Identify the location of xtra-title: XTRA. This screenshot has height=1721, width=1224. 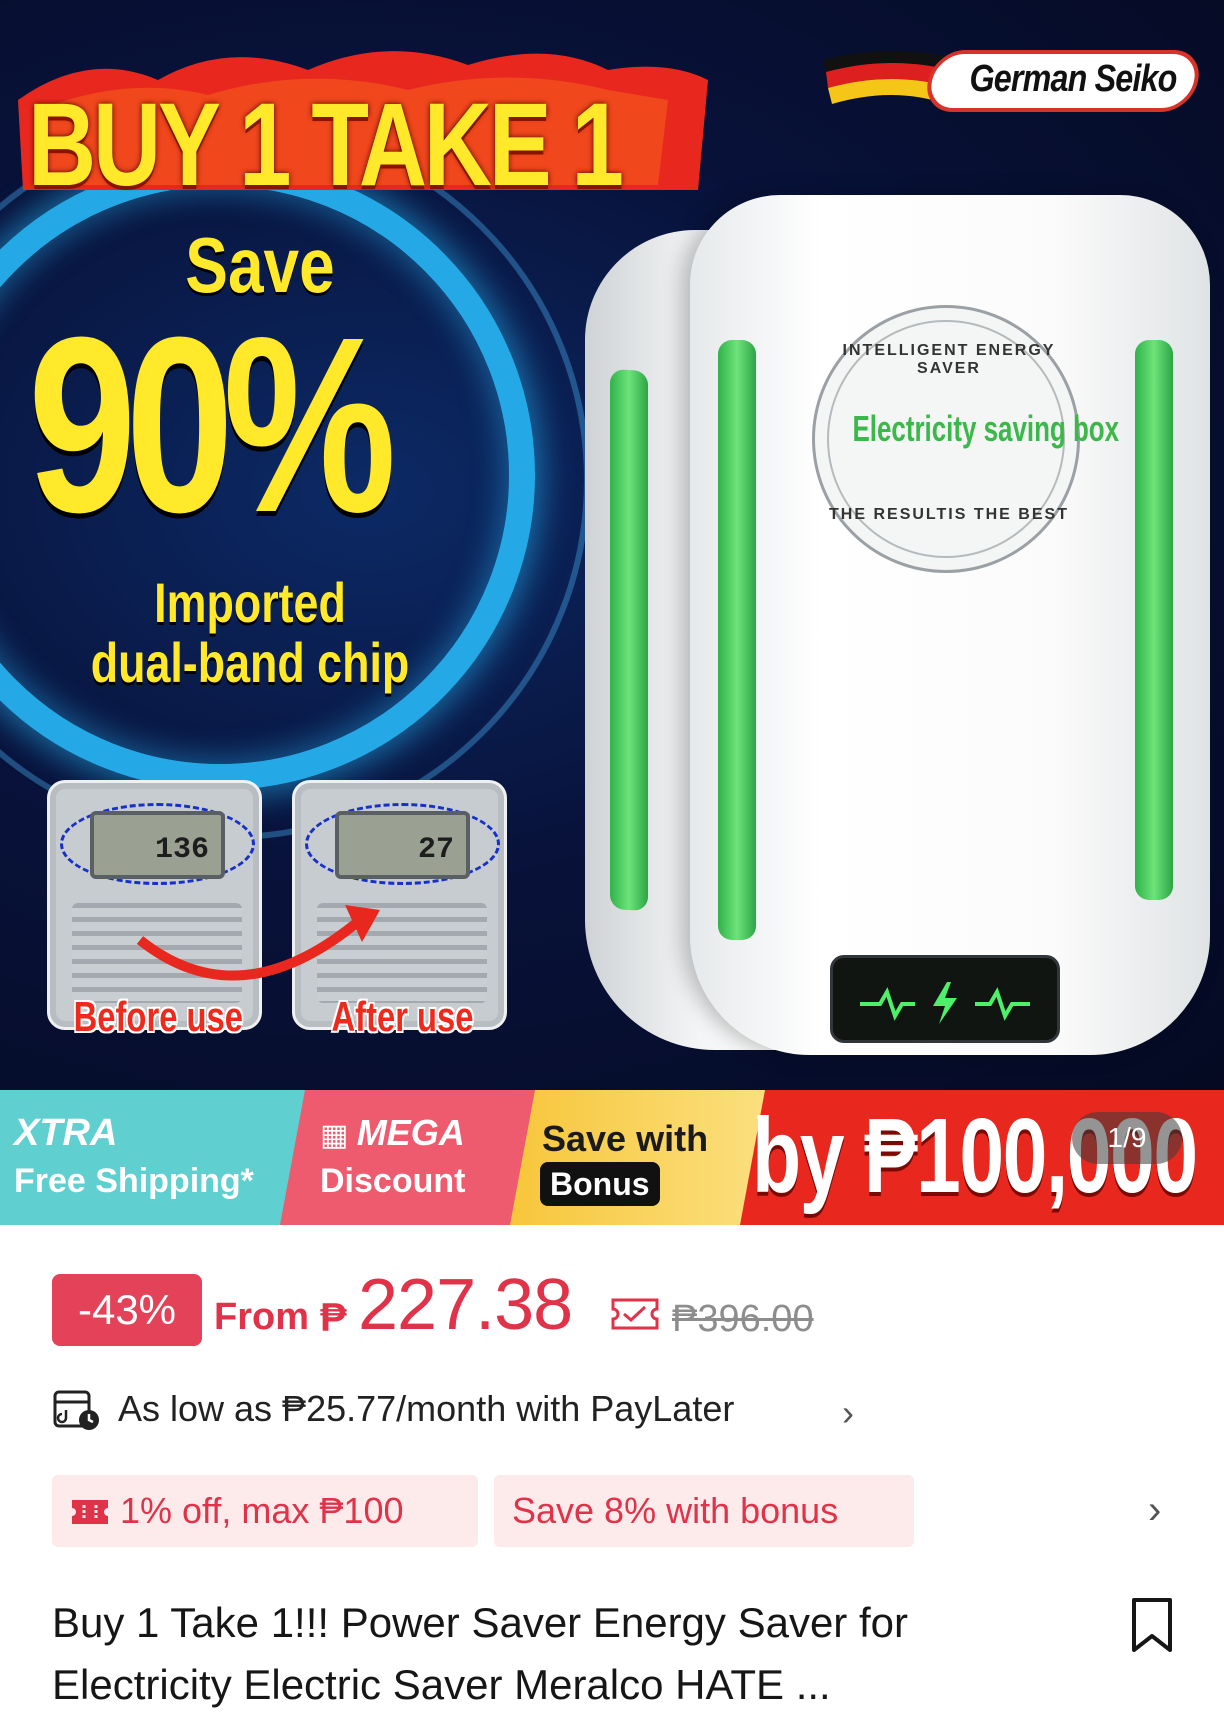
(66, 1133).